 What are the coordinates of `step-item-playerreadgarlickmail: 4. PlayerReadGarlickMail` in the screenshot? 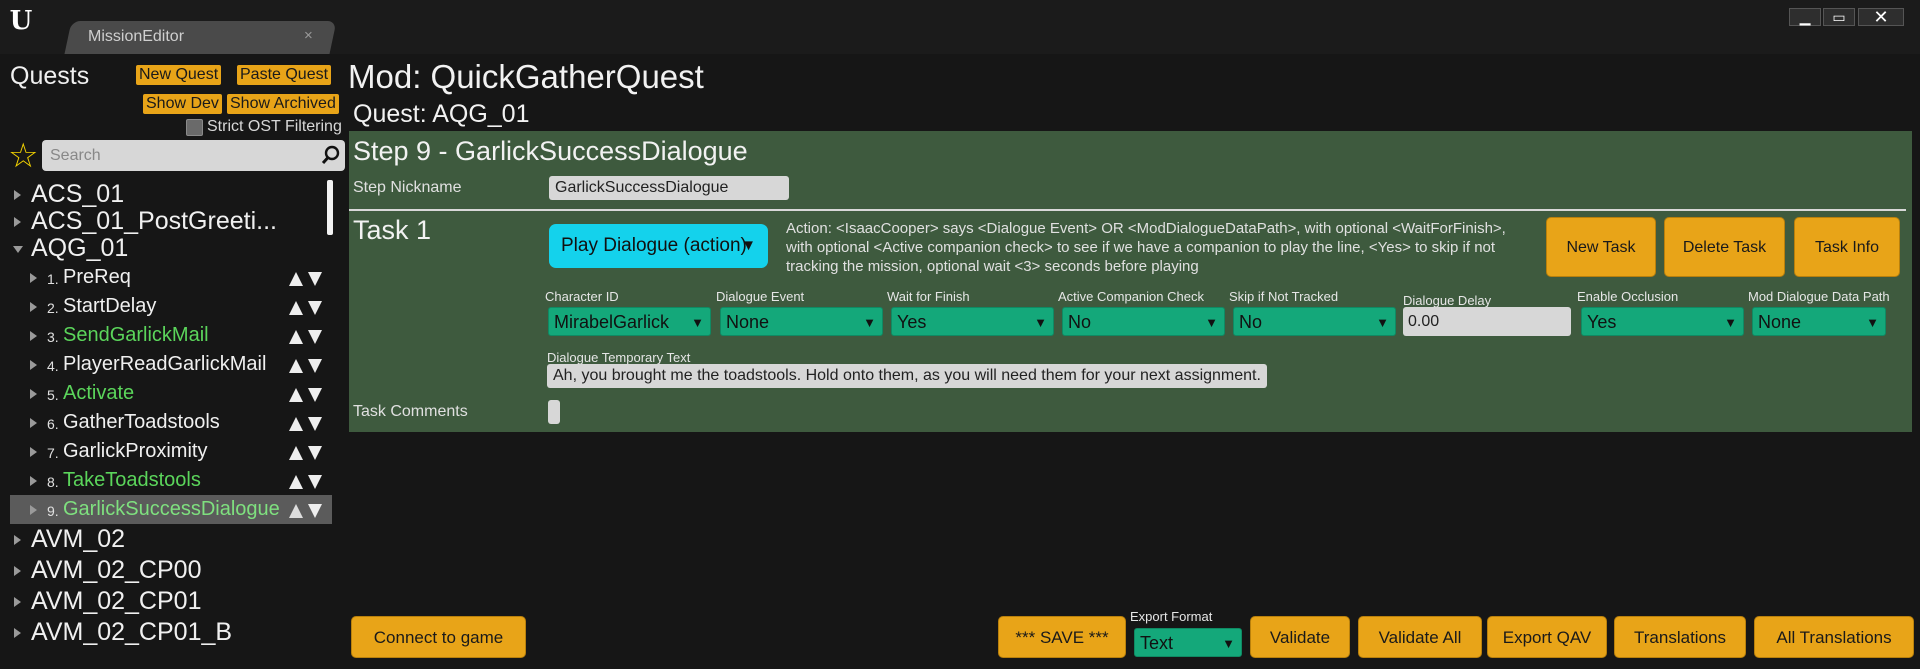 It's located at (171, 364).